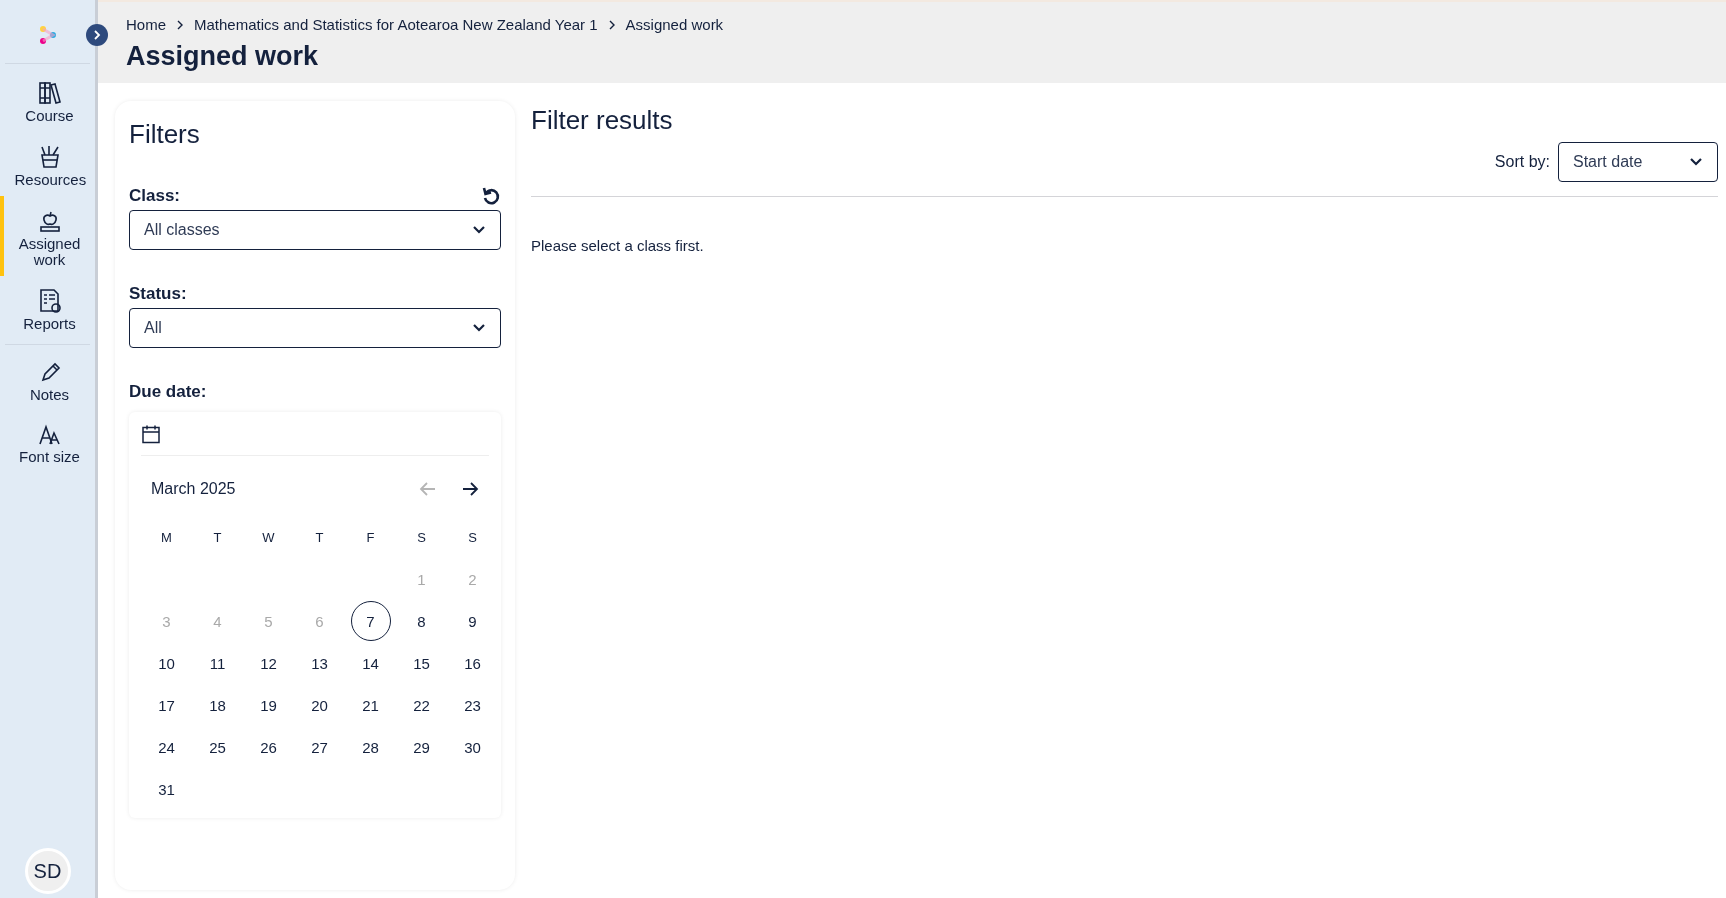 The width and height of the screenshot is (1726, 898). Describe the element at coordinates (166, 663) in the screenshot. I see `calendar-day: 10` at that location.